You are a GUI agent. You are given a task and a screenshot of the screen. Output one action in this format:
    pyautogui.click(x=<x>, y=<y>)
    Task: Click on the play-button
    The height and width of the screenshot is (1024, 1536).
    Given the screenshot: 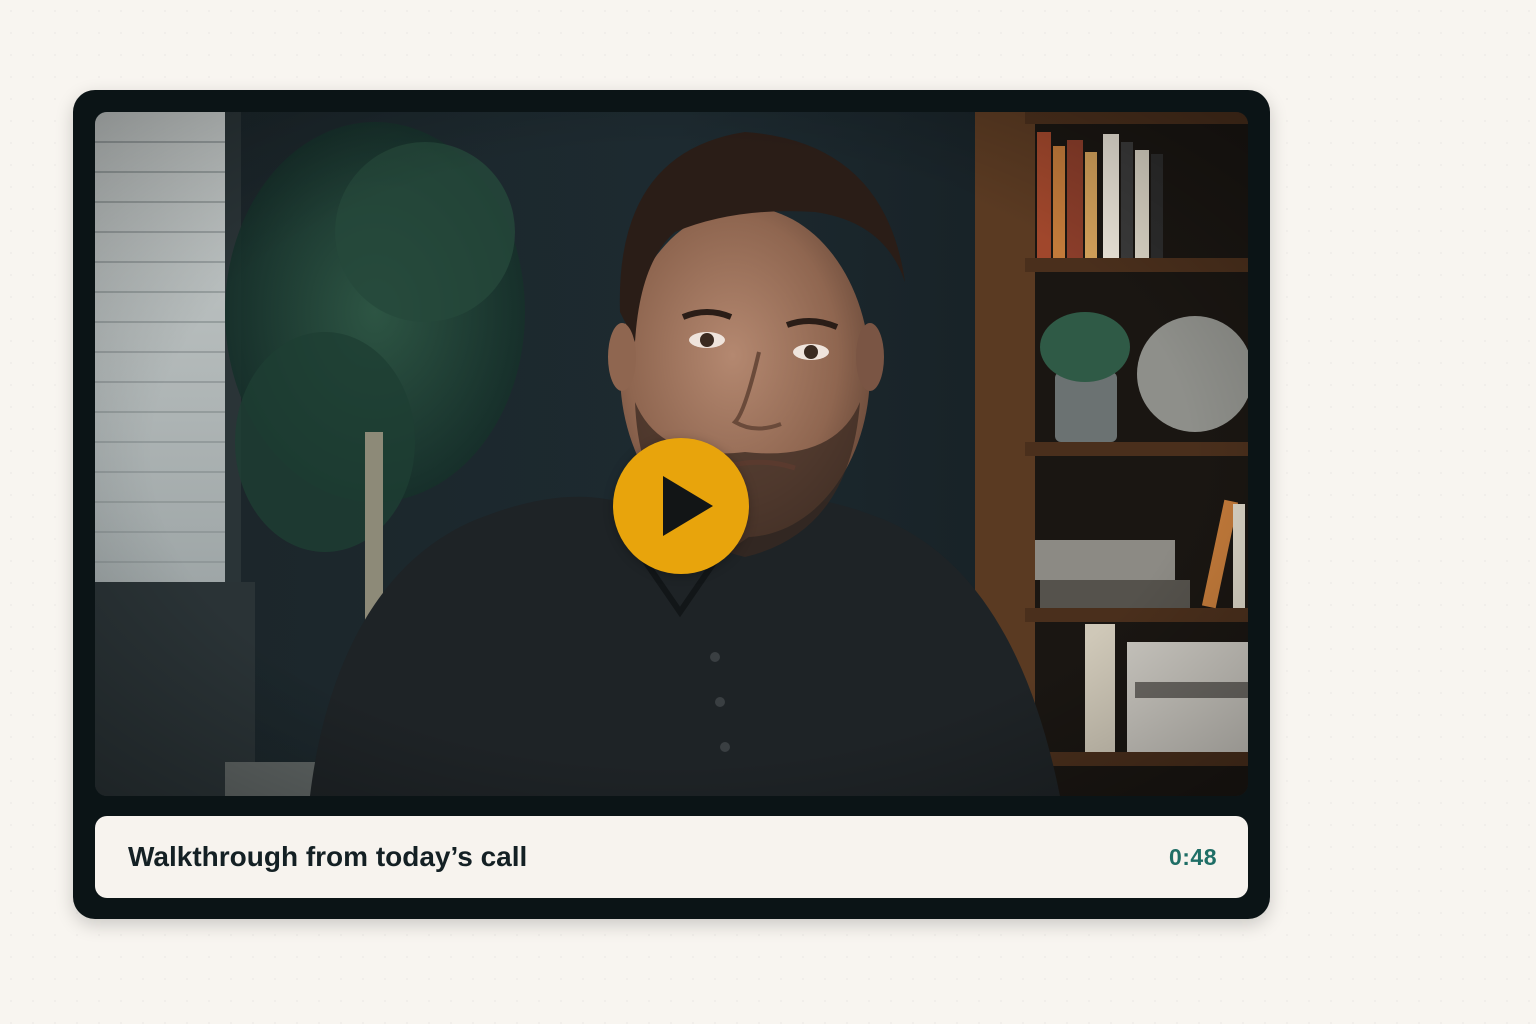 What is the action you would take?
    pyautogui.click(x=681, y=506)
    